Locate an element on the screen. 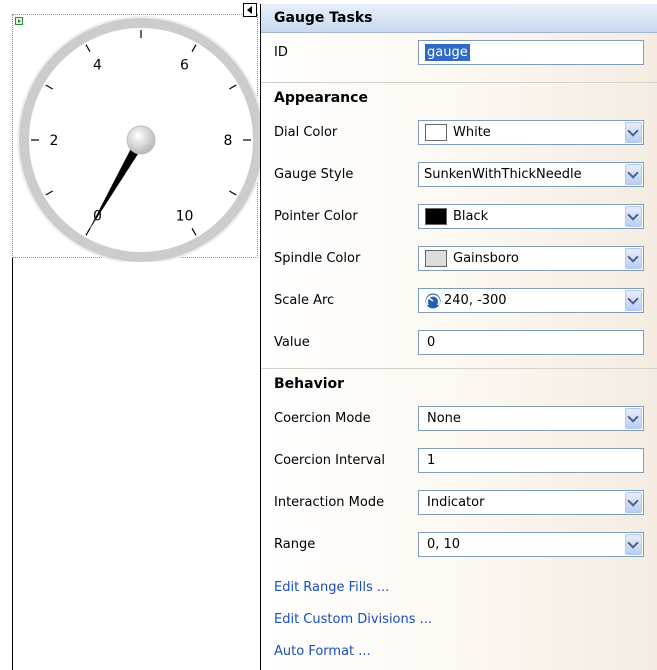  interaction-mode-value: Indicator is located at coordinates (456, 502).